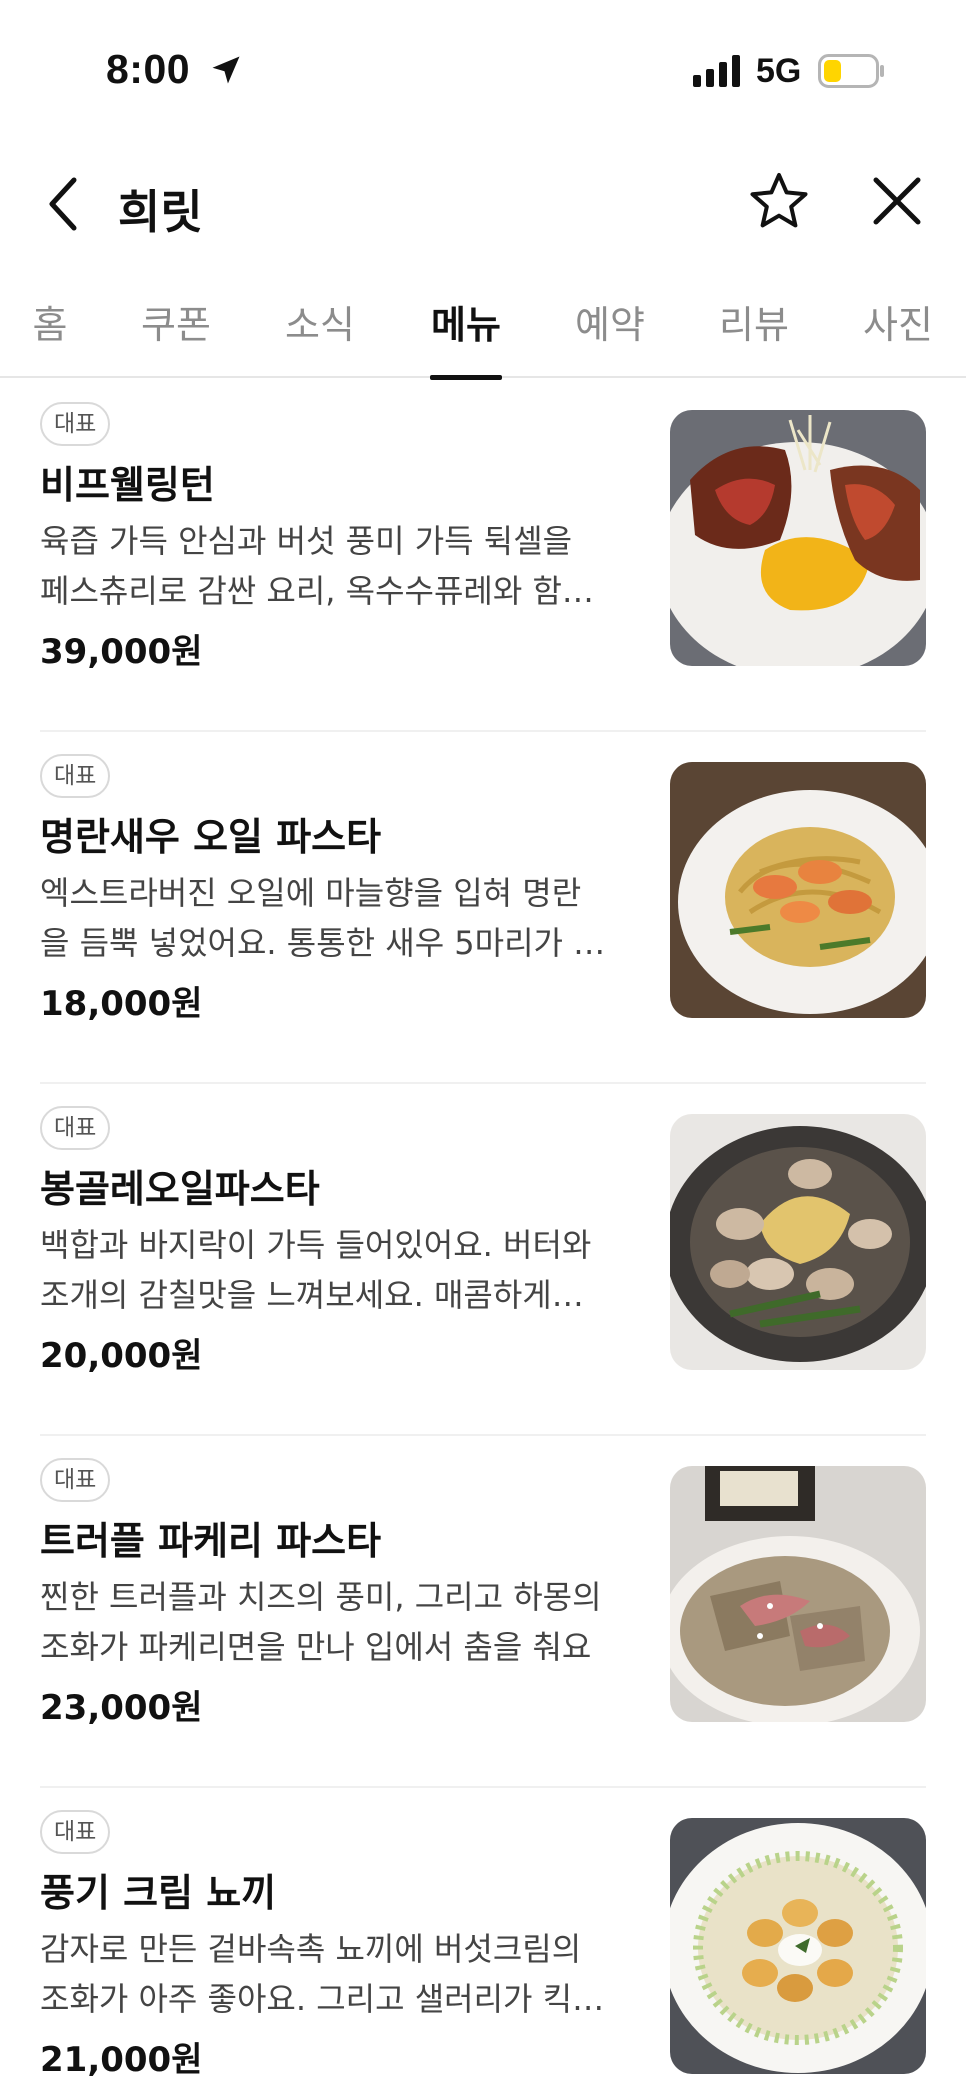  I want to click on tab-menu: 메뉴, so click(466, 337).